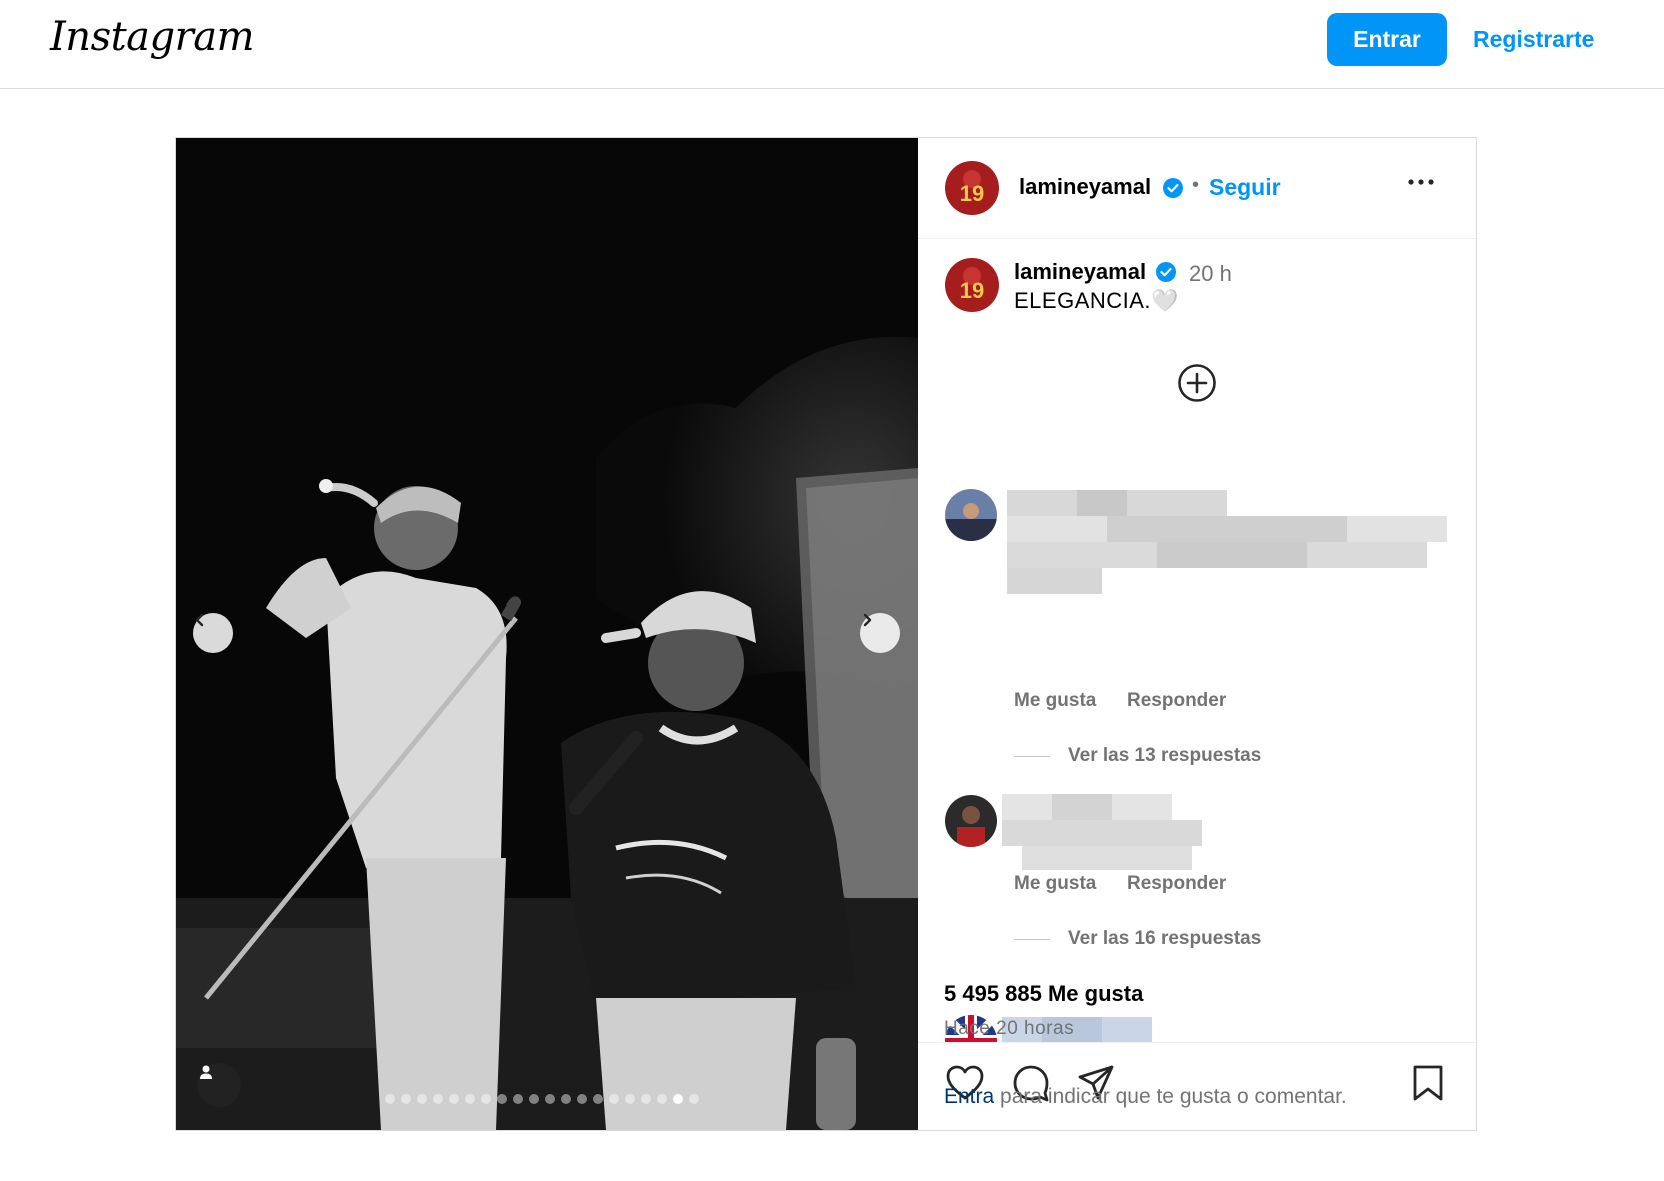 The image size is (1664, 1181). Describe the element at coordinates (152, 37) in the screenshot. I see `instagram-logo: Instagram` at that location.